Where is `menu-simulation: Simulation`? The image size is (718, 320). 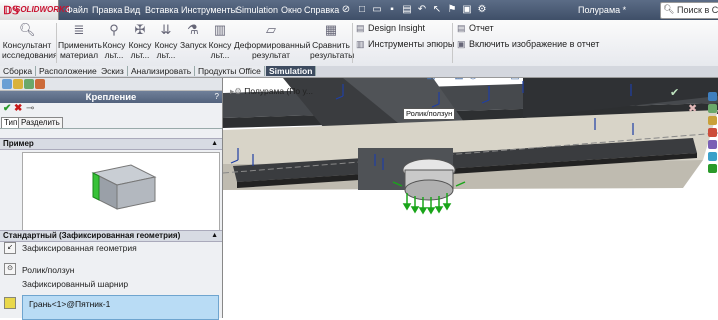
menu-simulation: Simulation is located at coordinates (257, 10).